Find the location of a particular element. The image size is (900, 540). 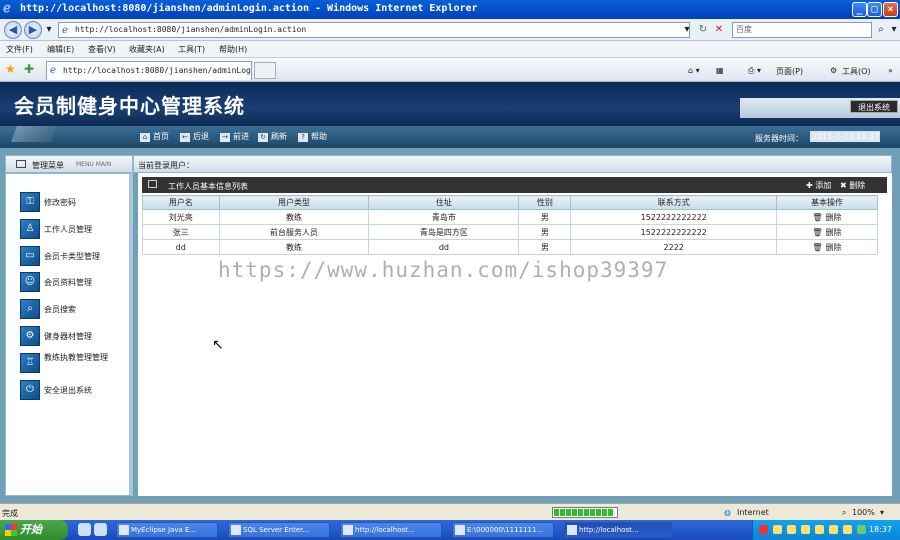

minimize-button: _ is located at coordinates (859, 9).